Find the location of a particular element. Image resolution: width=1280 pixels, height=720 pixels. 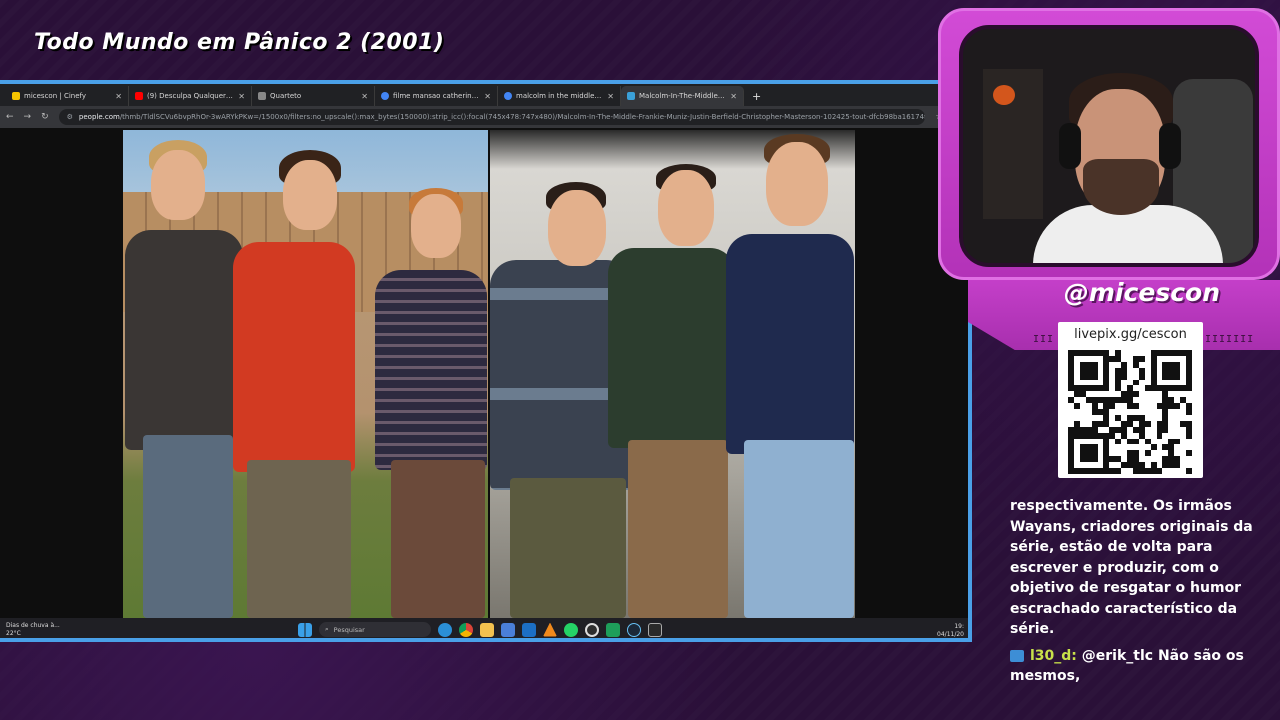

headset-icon is located at coordinates (1070, 146).